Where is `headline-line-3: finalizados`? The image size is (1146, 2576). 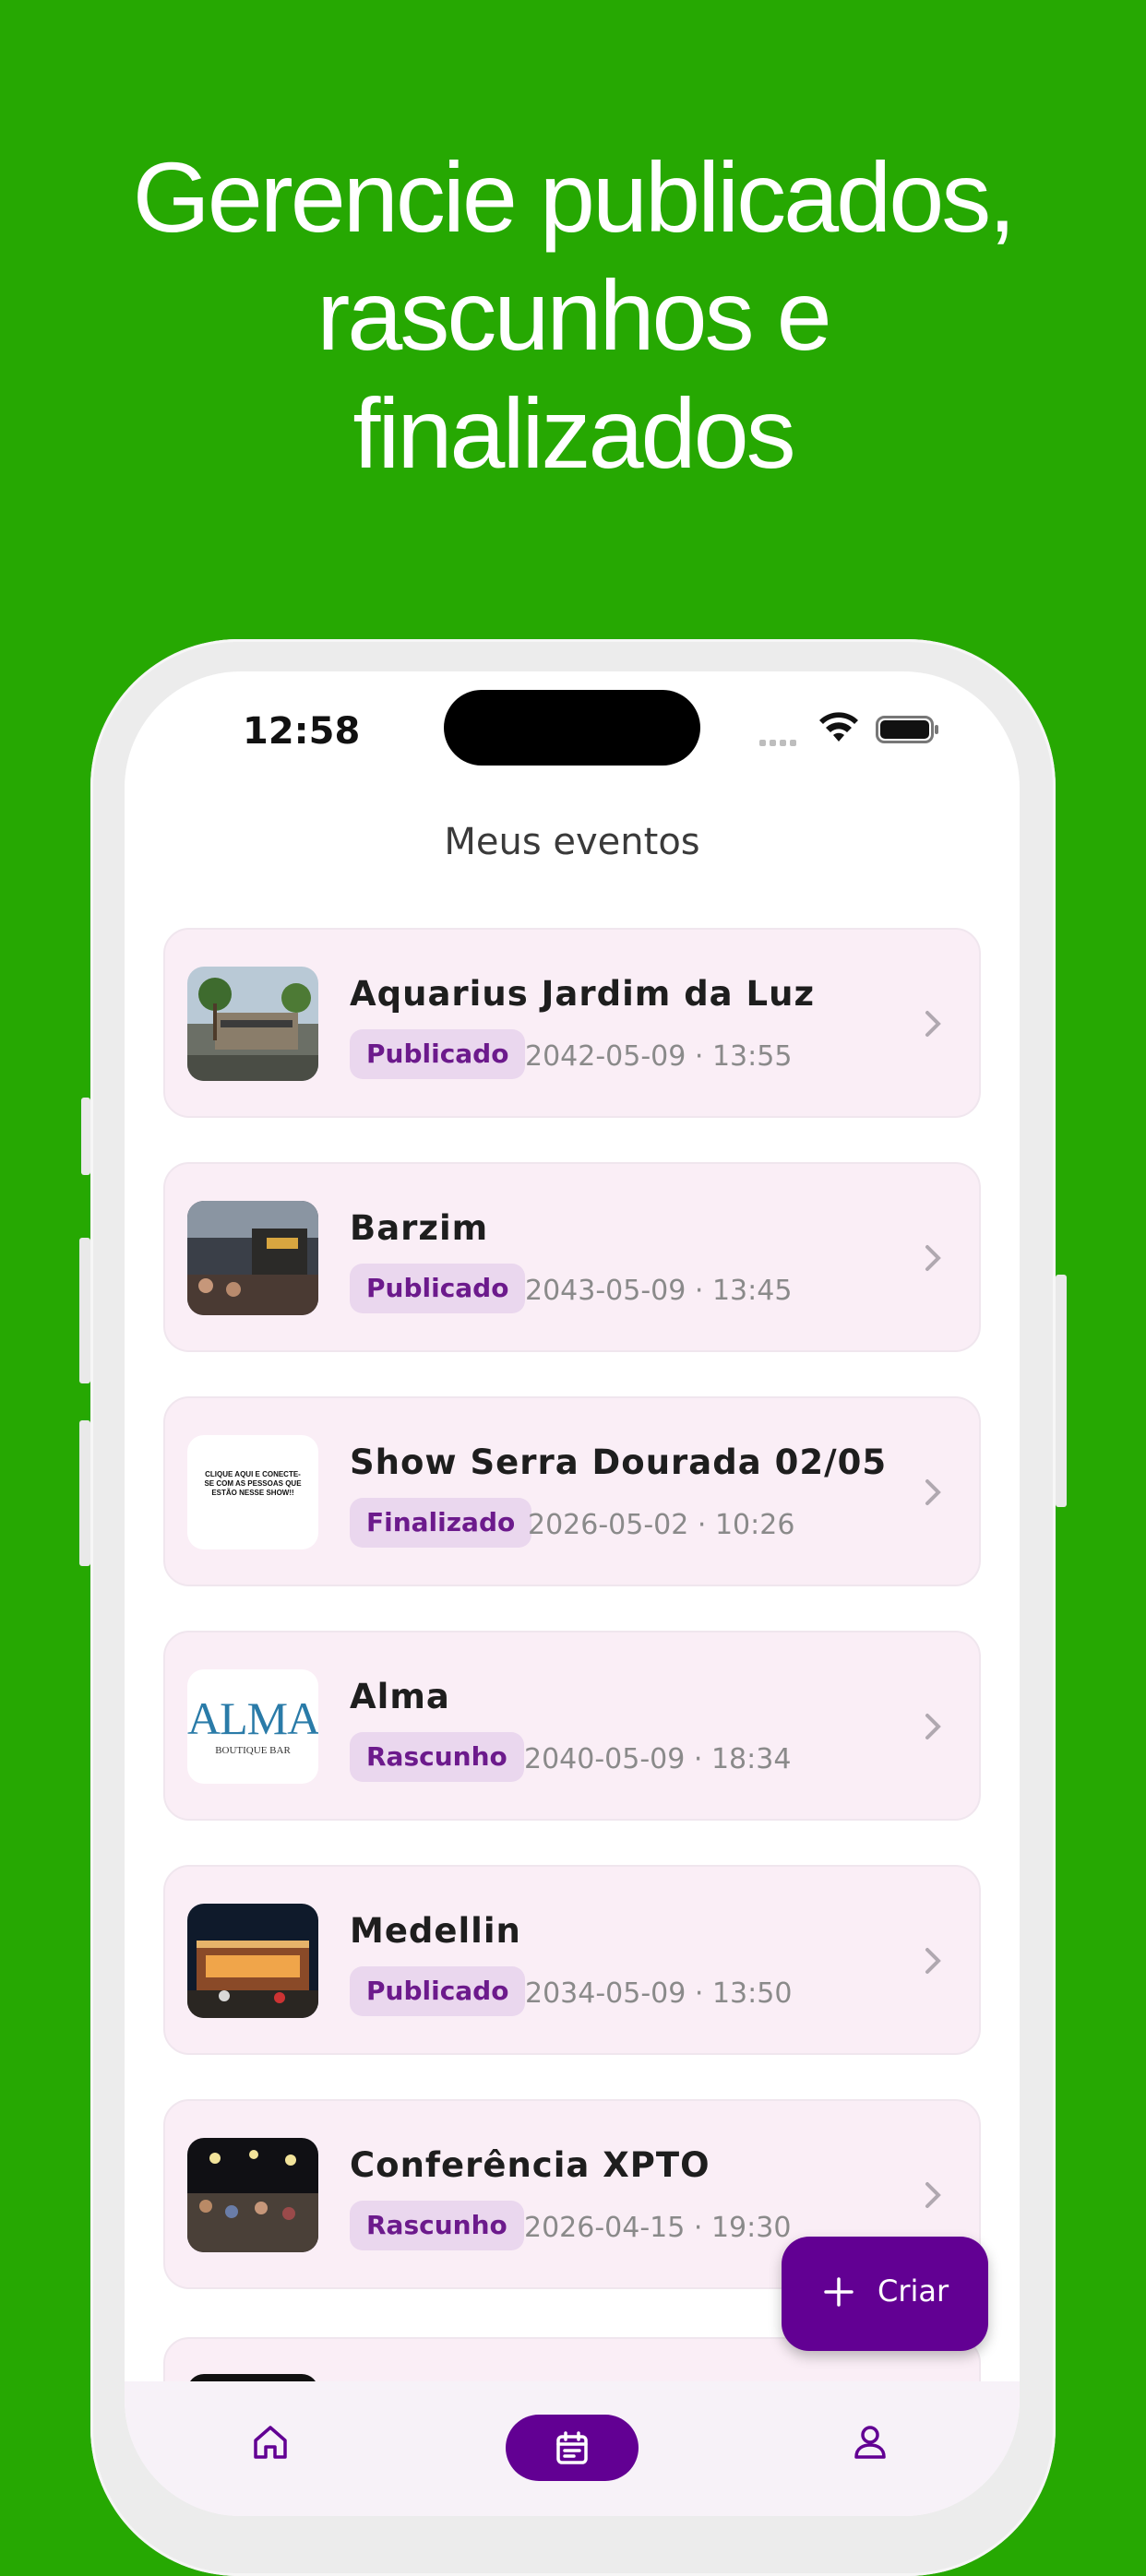 headline-line-3: finalizados is located at coordinates (573, 433).